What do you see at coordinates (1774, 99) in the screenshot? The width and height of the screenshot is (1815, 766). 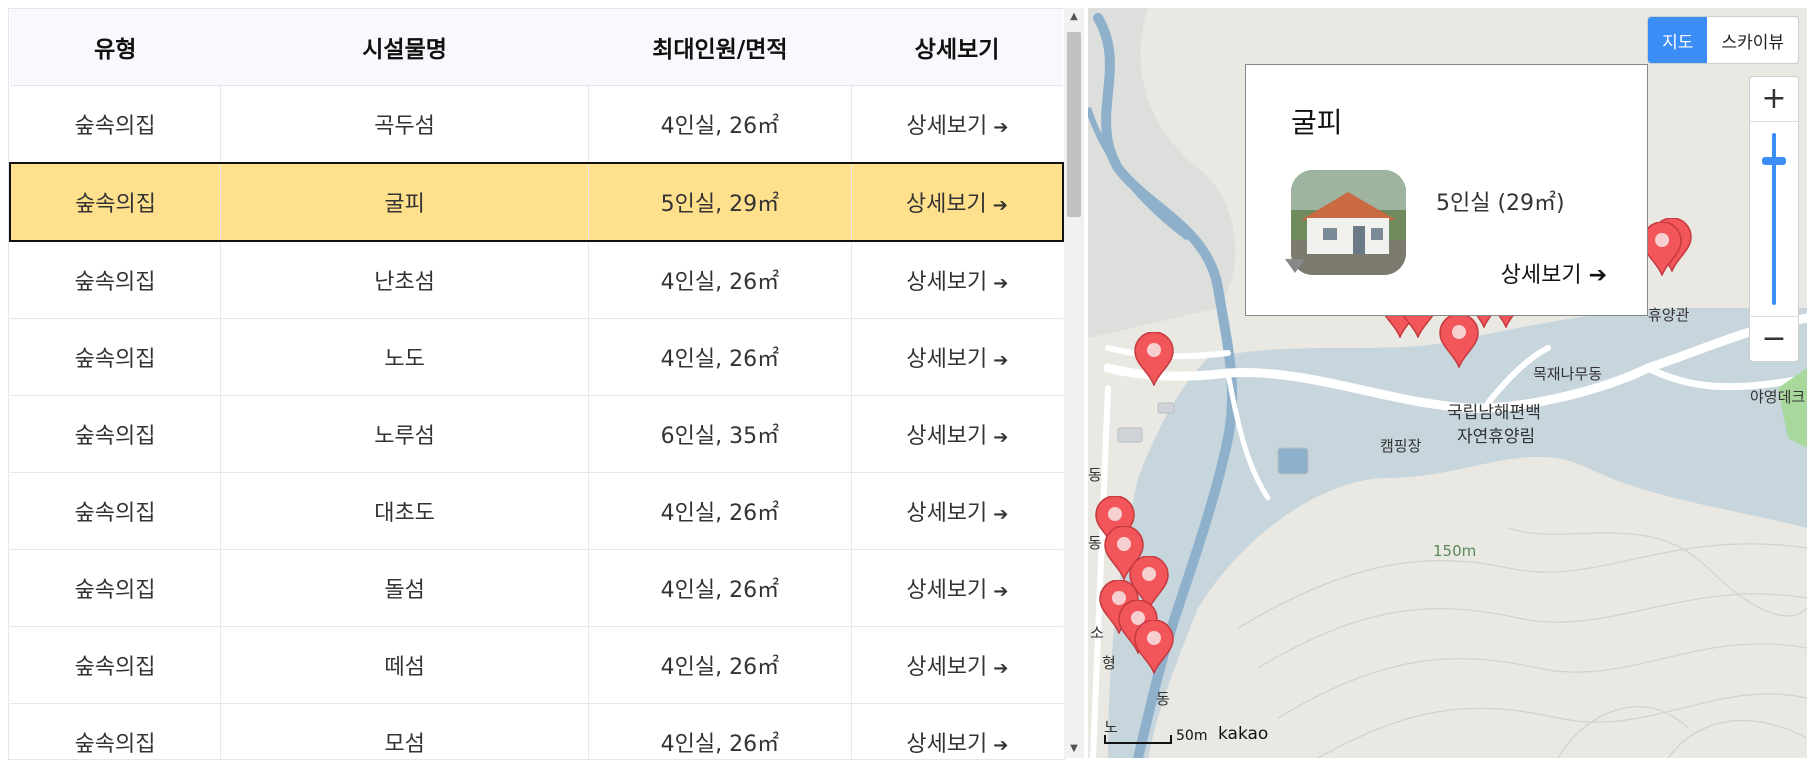 I see `zoom-in-button: +` at bounding box center [1774, 99].